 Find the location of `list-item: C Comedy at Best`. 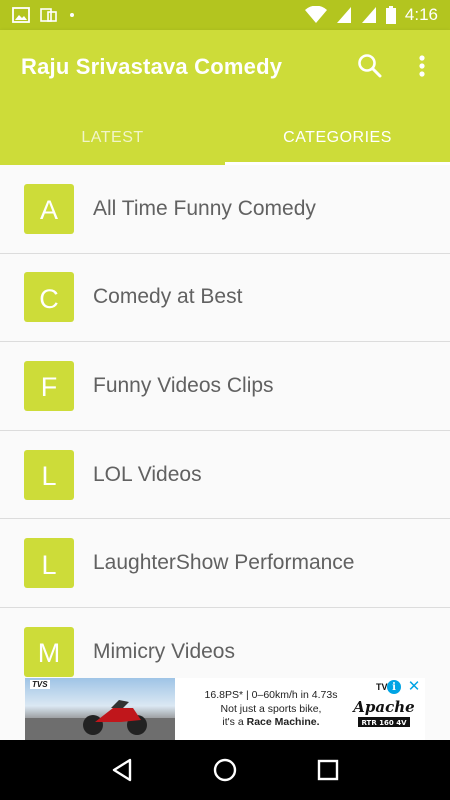

list-item: C Comedy at Best is located at coordinates (225, 298).